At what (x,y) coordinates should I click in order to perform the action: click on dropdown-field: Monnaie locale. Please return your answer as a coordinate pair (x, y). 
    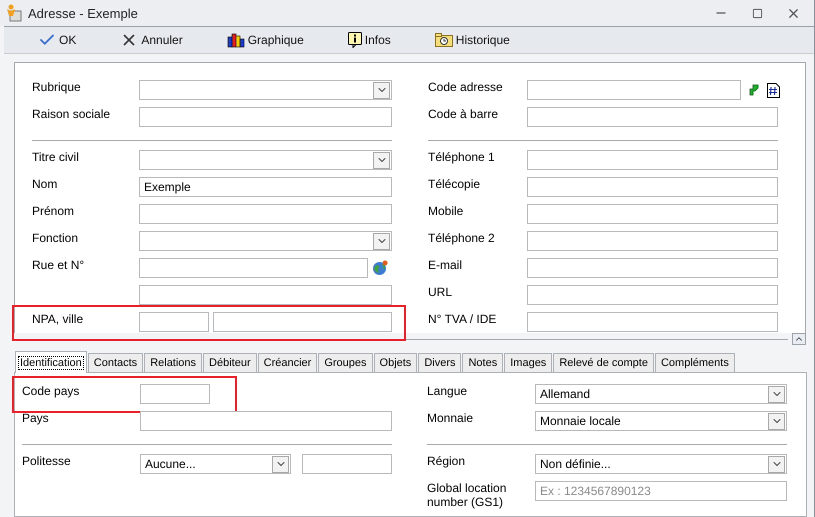
    Looking at the image, I should click on (661, 421).